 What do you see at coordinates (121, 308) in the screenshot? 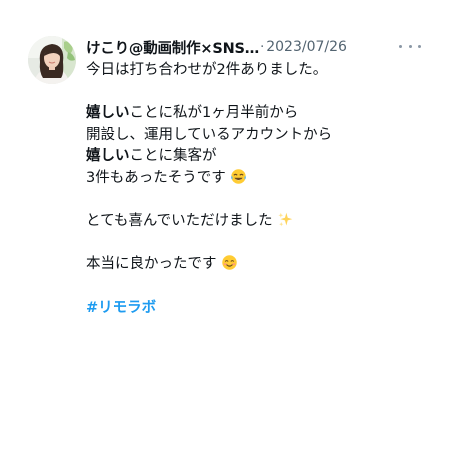
I see `hashtag-link: #リモラボ` at bounding box center [121, 308].